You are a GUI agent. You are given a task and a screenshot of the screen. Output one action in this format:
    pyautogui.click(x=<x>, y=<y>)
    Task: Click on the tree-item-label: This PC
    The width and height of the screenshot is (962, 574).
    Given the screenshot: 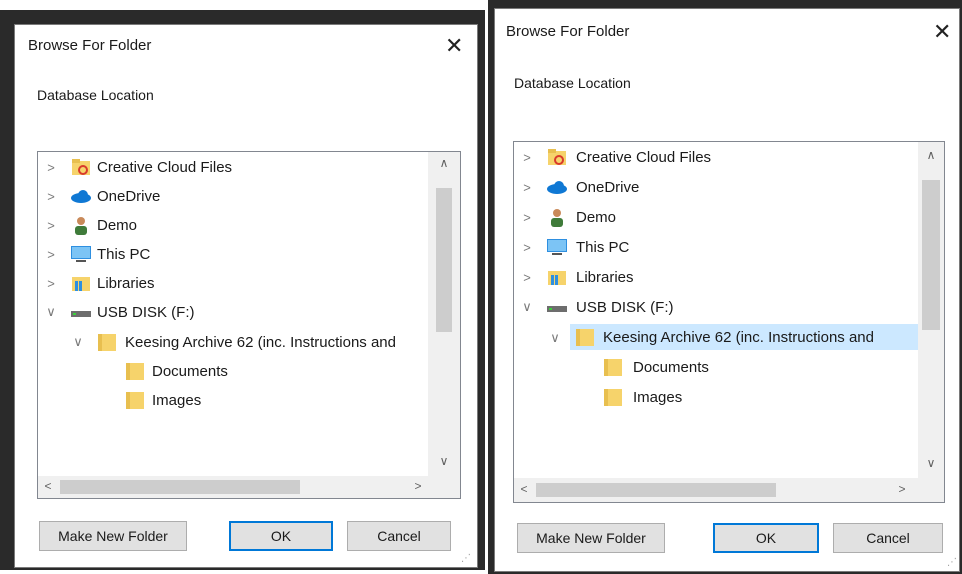 What is the action you would take?
    pyautogui.click(x=603, y=247)
    